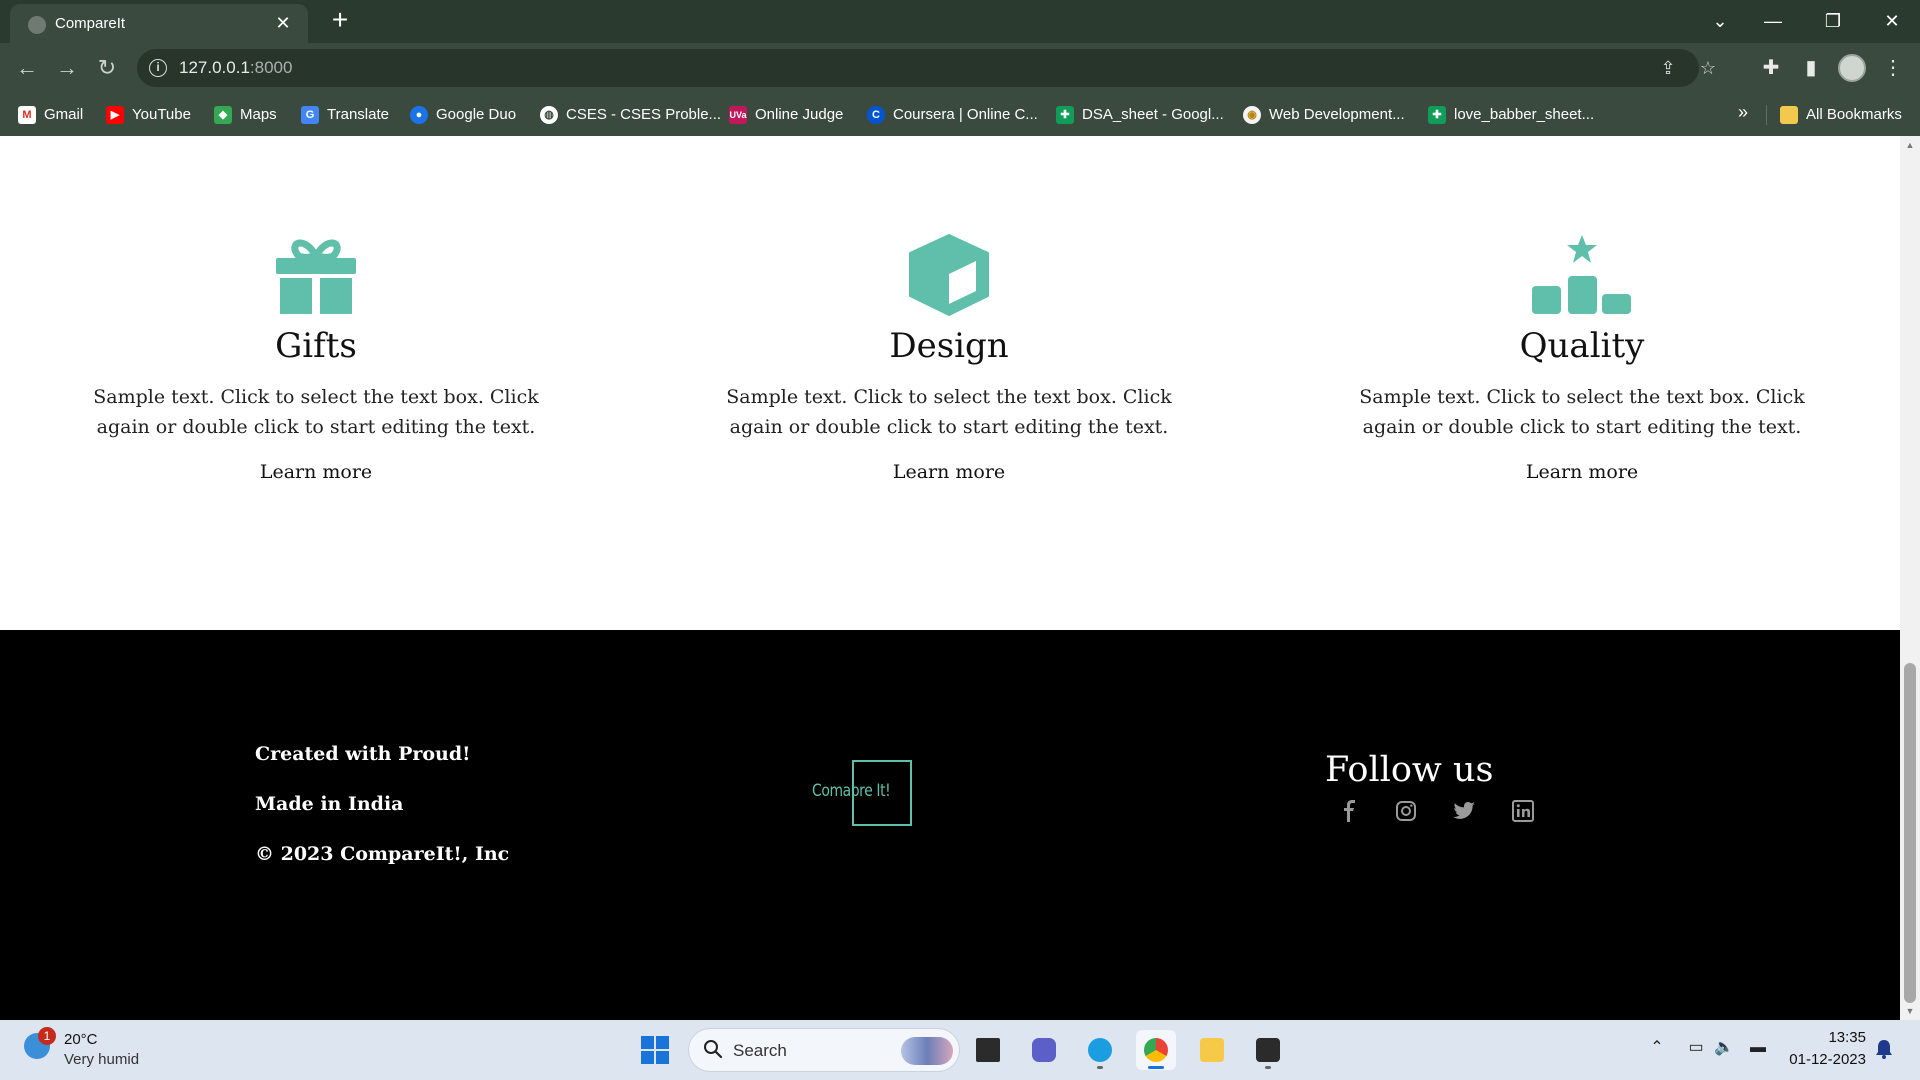 Image resolution: width=1920 pixels, height=1080 pixels. Describe the element at coordinates (1523, 811) in the screenshot. I see `linkedin-icon` at that location.